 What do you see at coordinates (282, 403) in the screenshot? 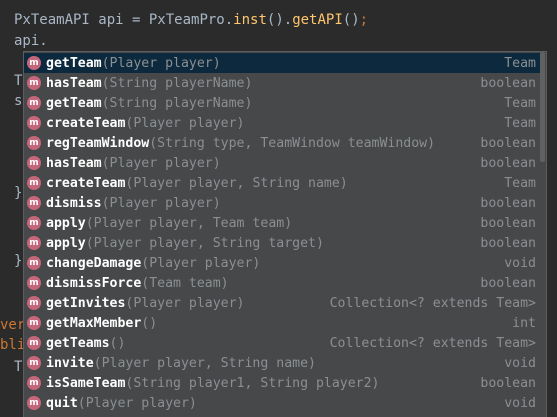
I see `completion-item: m quit (Player player) void` at bounding box center [282, 403].